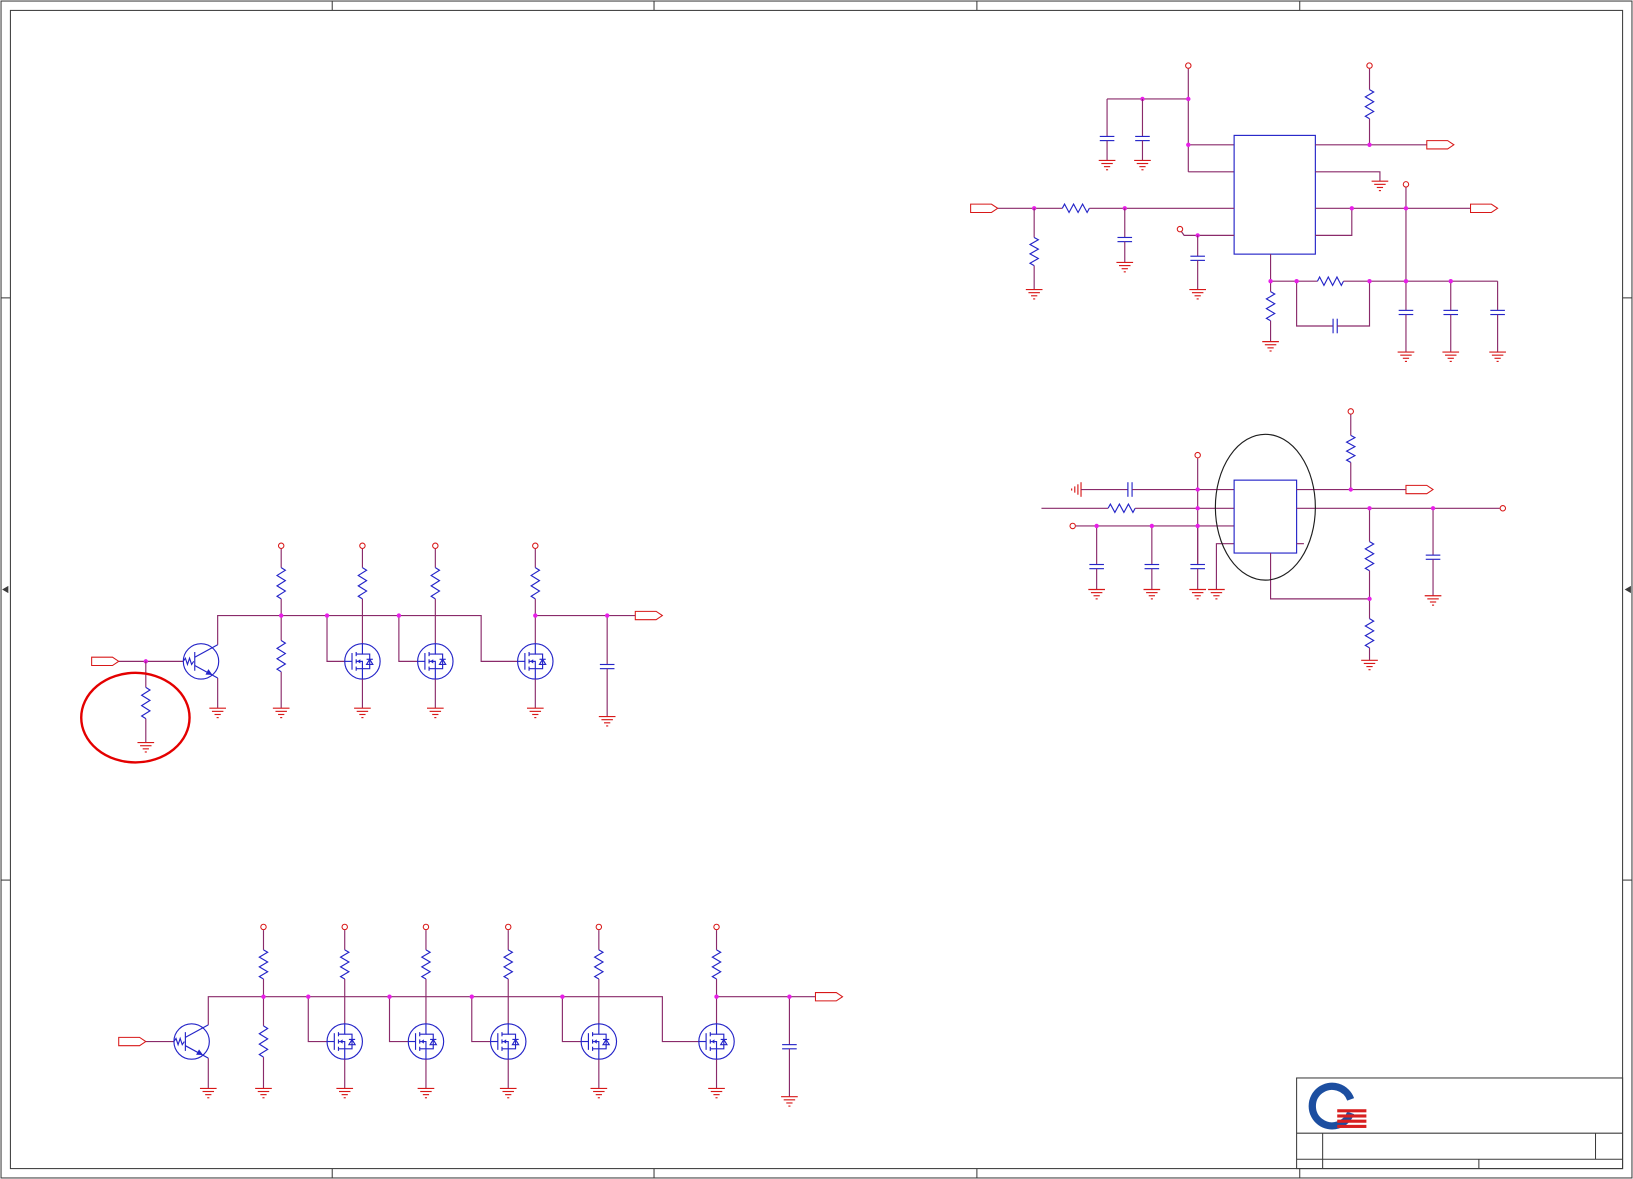 This screenshot has height=1179, width=1633. I want to click on highlight-ellipse-red, so click(135, 717).